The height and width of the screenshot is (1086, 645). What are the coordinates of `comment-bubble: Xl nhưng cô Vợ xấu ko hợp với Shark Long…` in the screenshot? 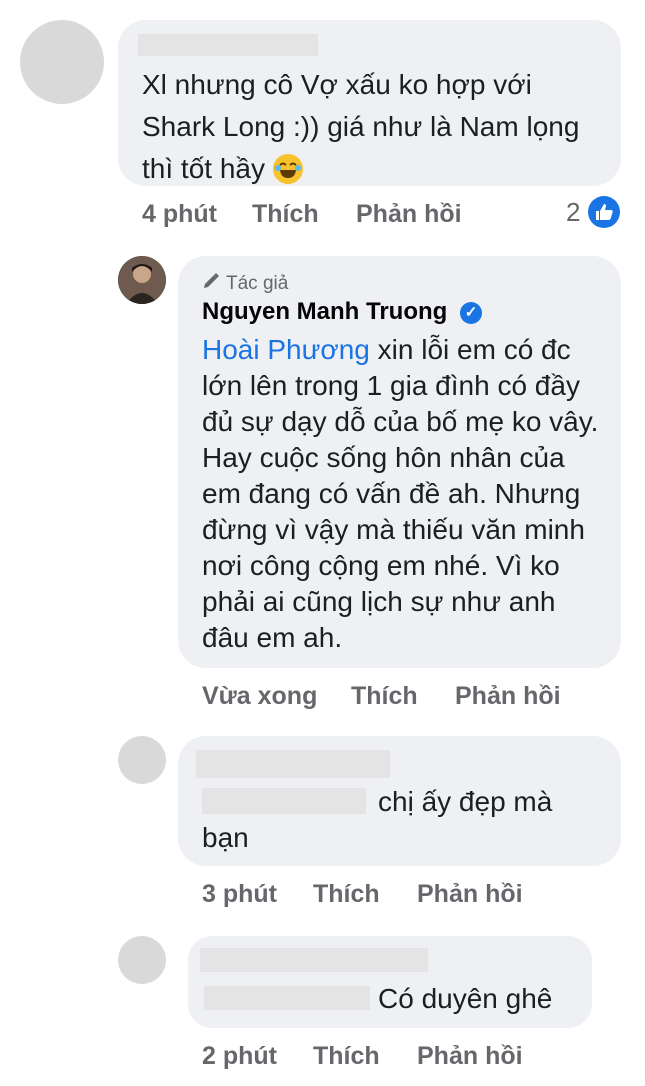 It's located at (369, 103).